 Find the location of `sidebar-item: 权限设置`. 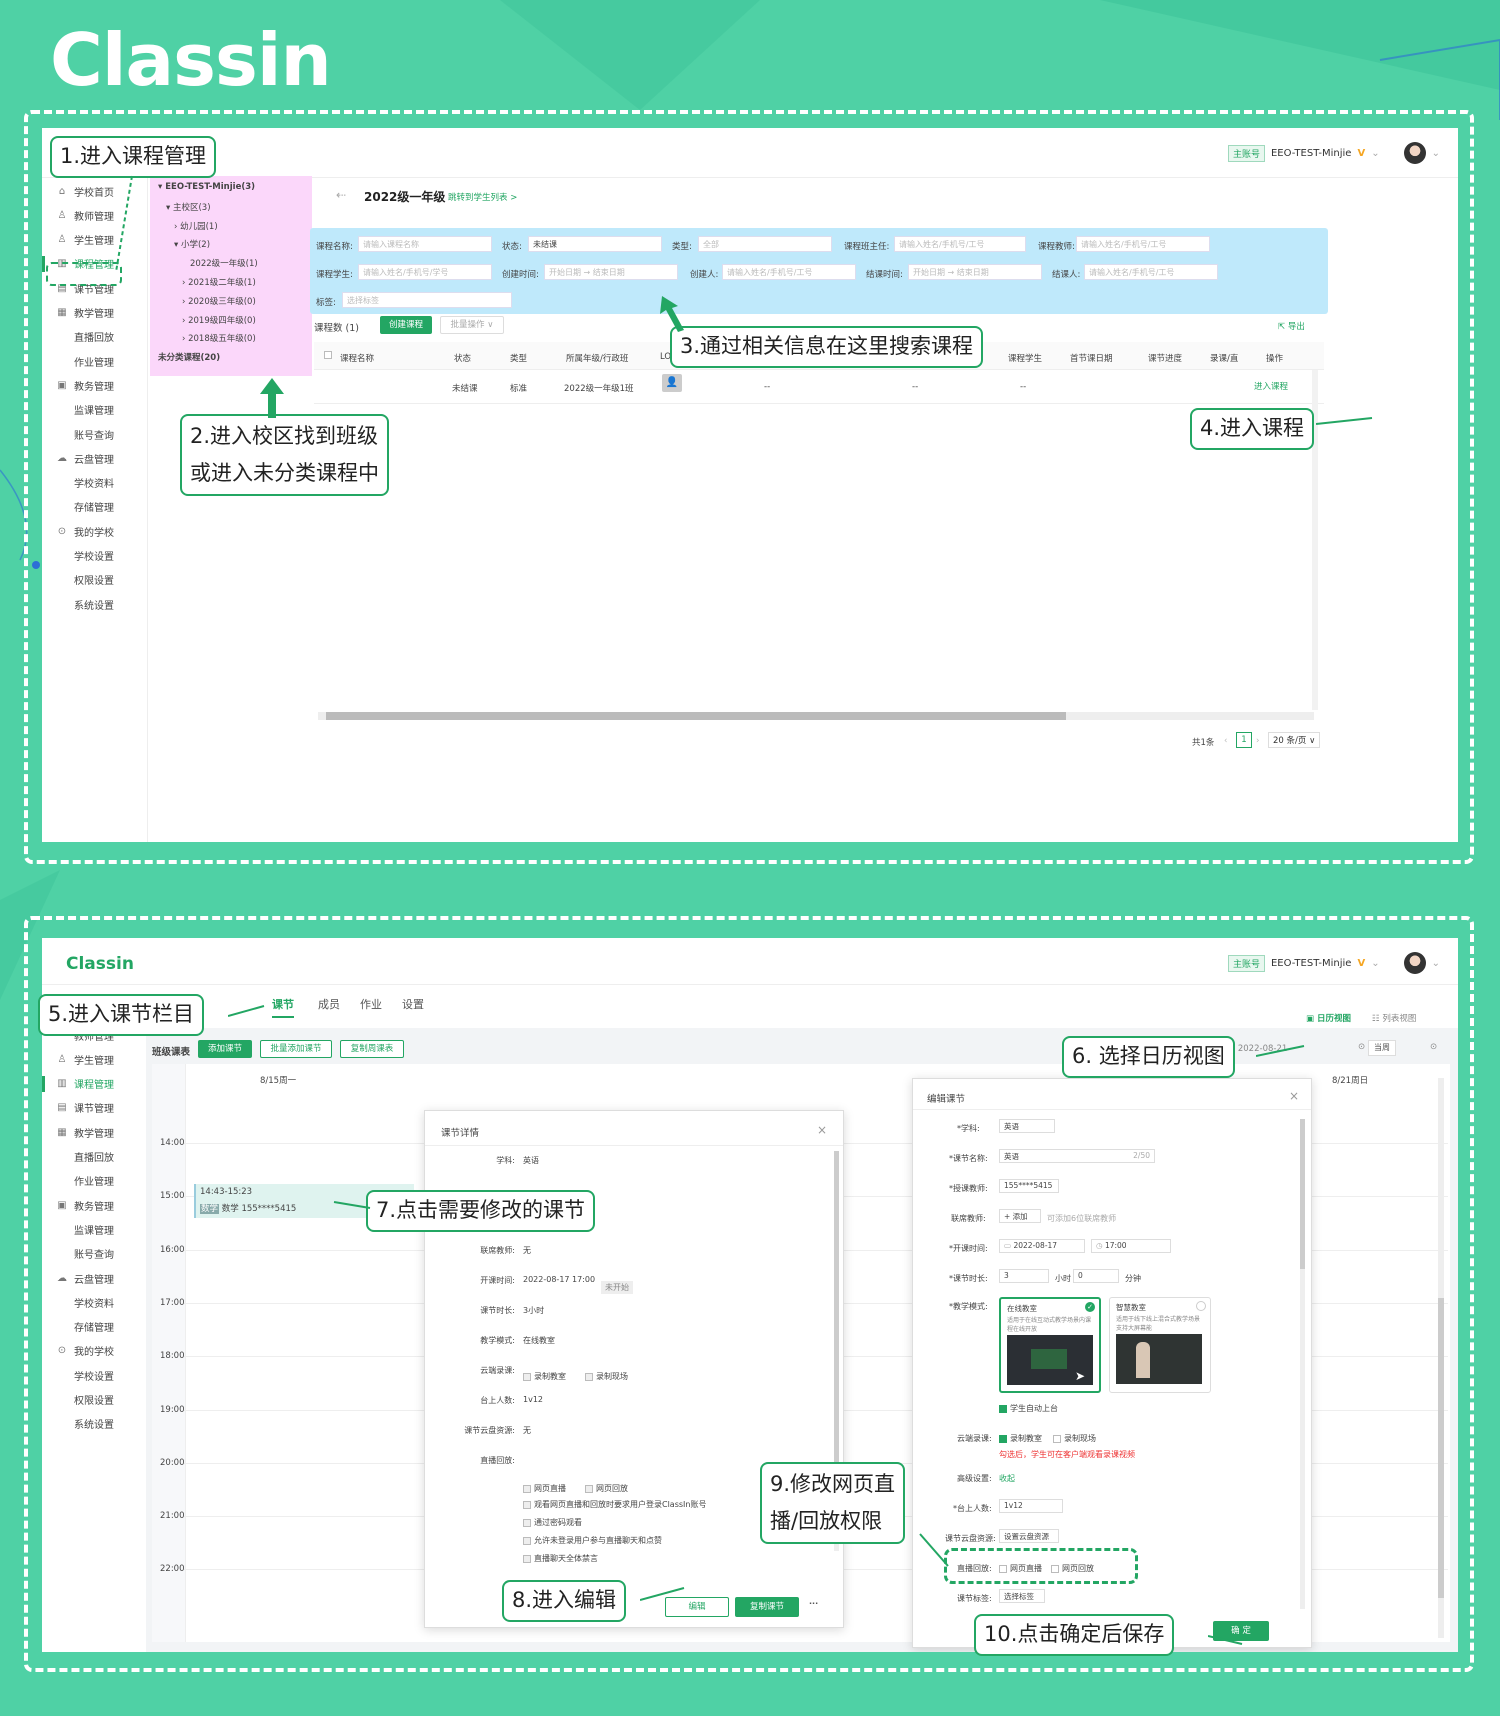

sidebar-item: 权限设置 is located at coordinates (95, 580).